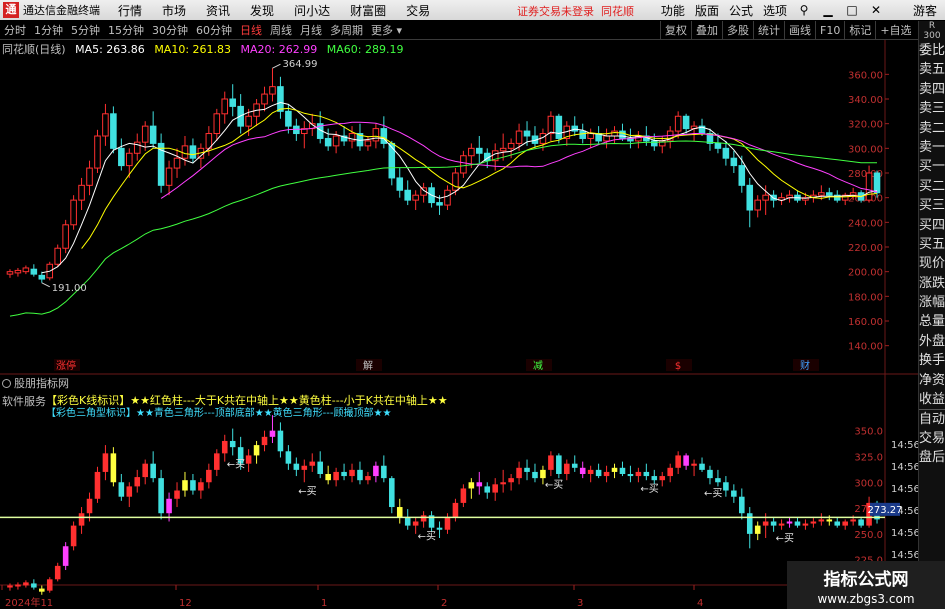  What do you see at coordinates (932, 186) in the screenshot?
I see `sidebar-item-7: 买二` at bounding box center [932, 186].